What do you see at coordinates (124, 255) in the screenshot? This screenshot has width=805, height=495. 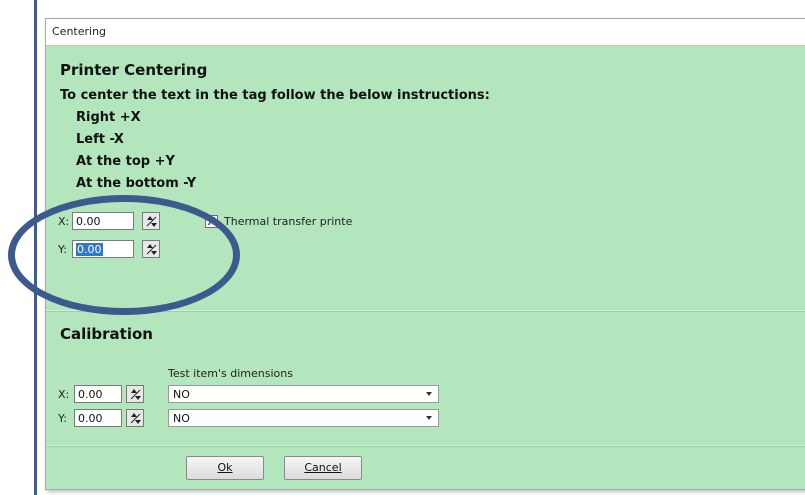 I see `annotation-circle` at bounding box center [124, 255].